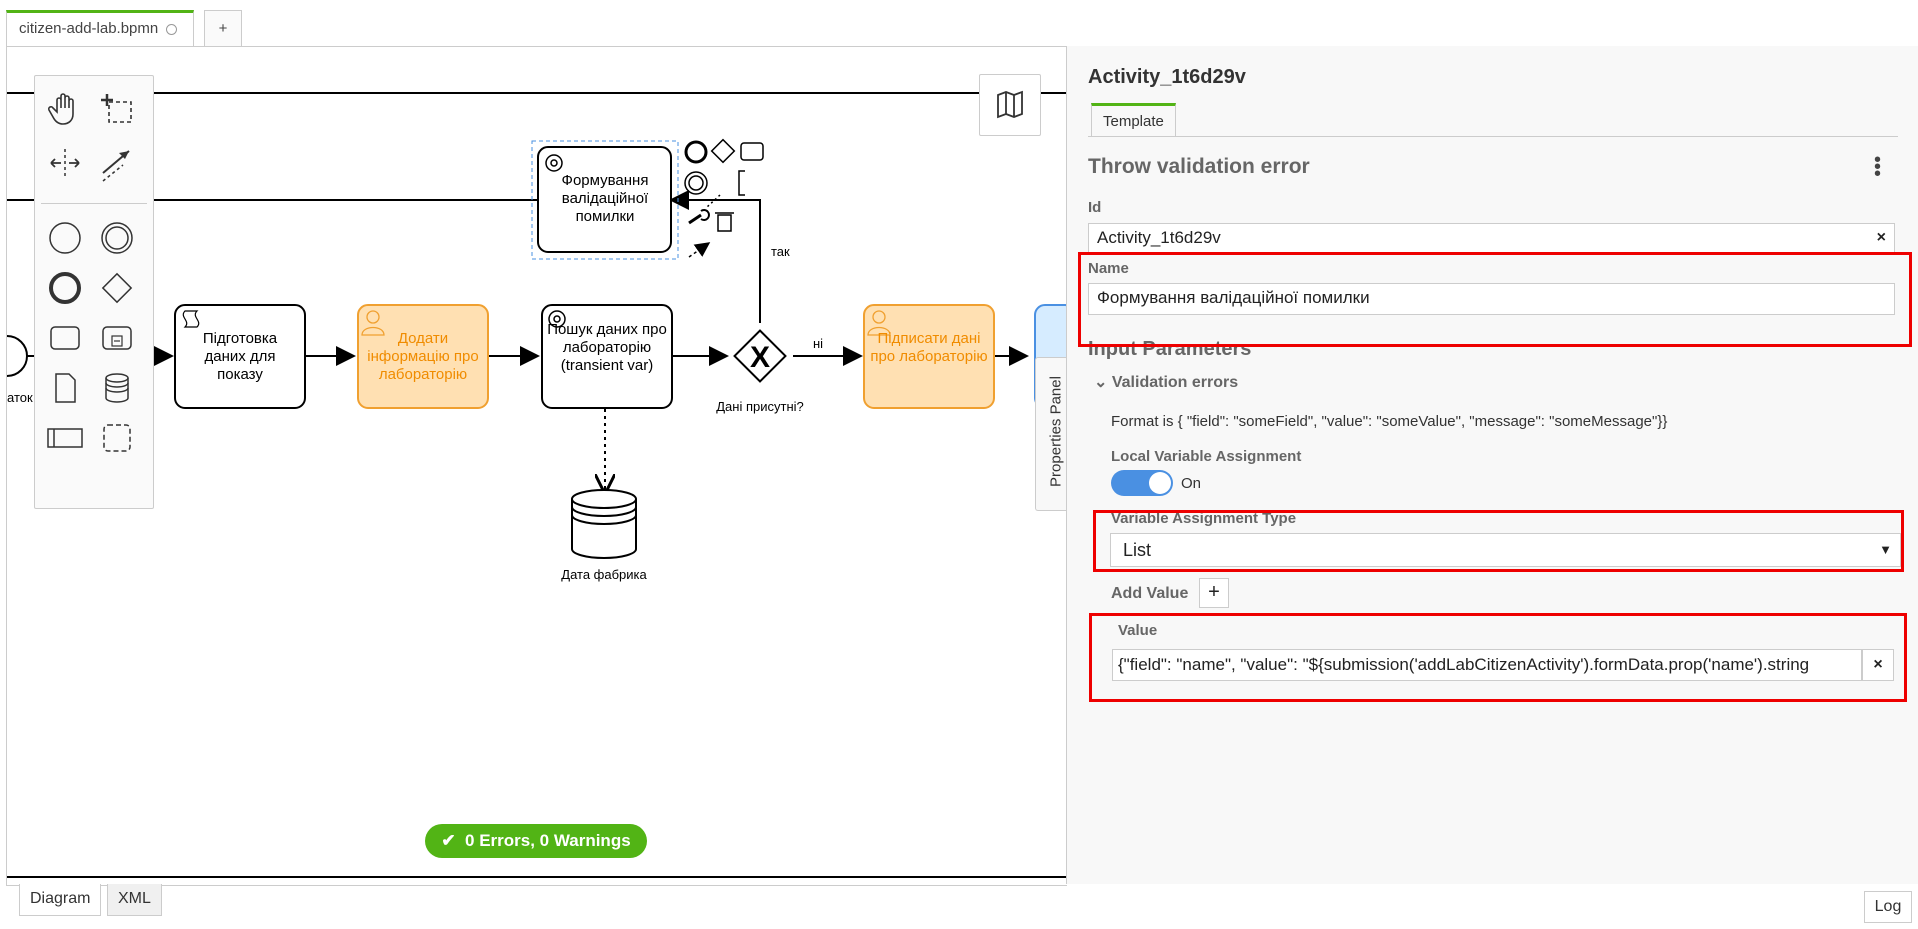 This screenshot has width=1918, height=929. I want to click on add-value-label: Add Value, so click(1150, 593).